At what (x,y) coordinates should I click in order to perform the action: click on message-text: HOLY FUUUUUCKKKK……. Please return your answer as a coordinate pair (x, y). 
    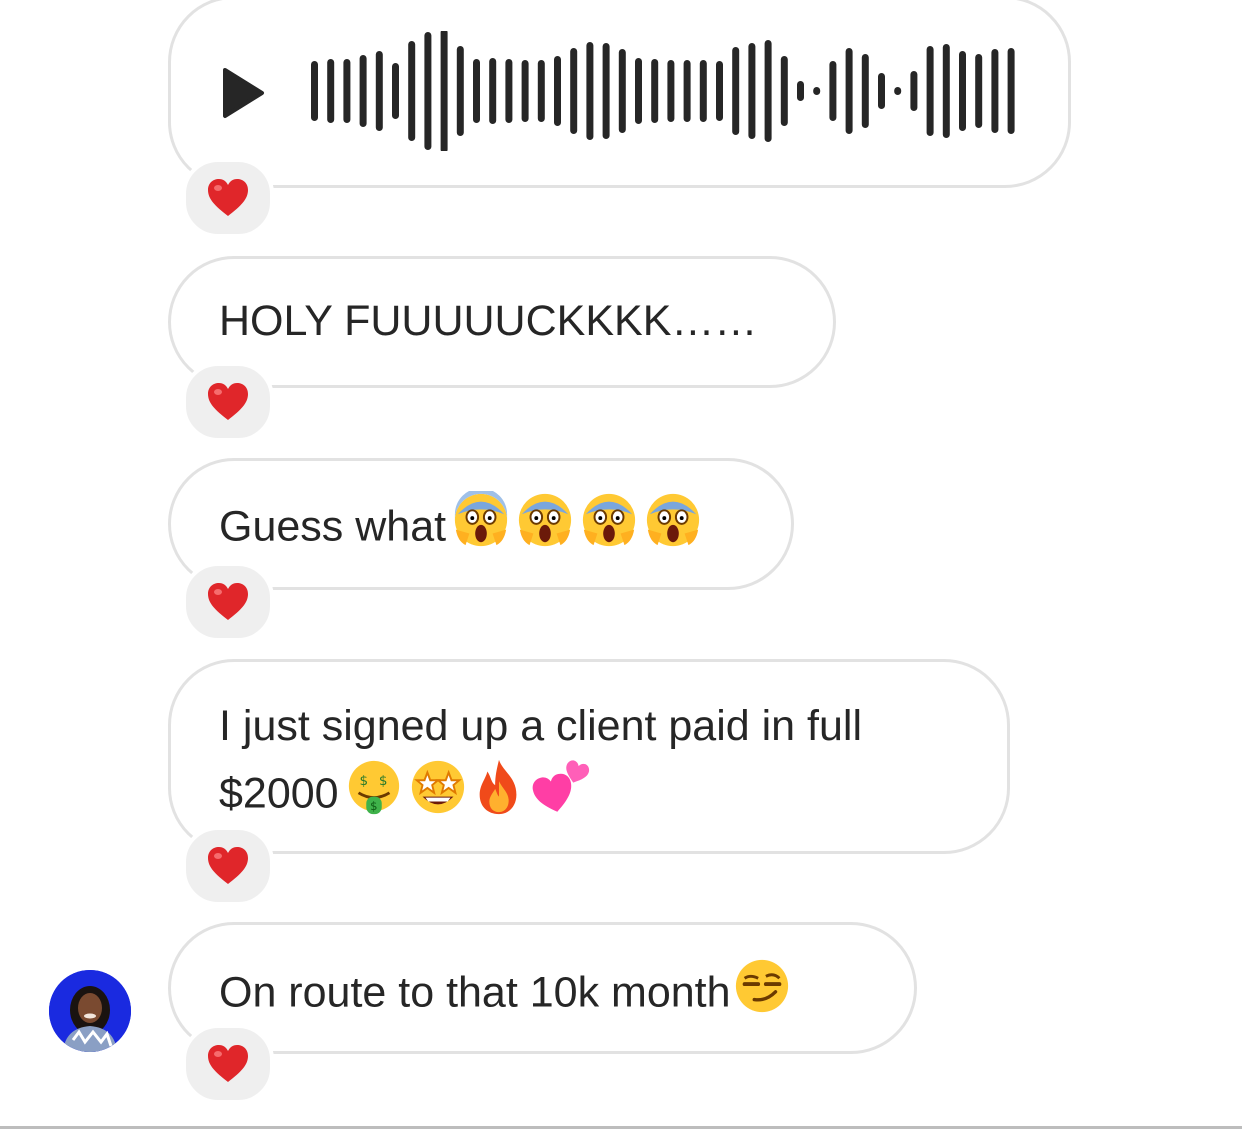
    Looking at the image, I should click on (488, 321).